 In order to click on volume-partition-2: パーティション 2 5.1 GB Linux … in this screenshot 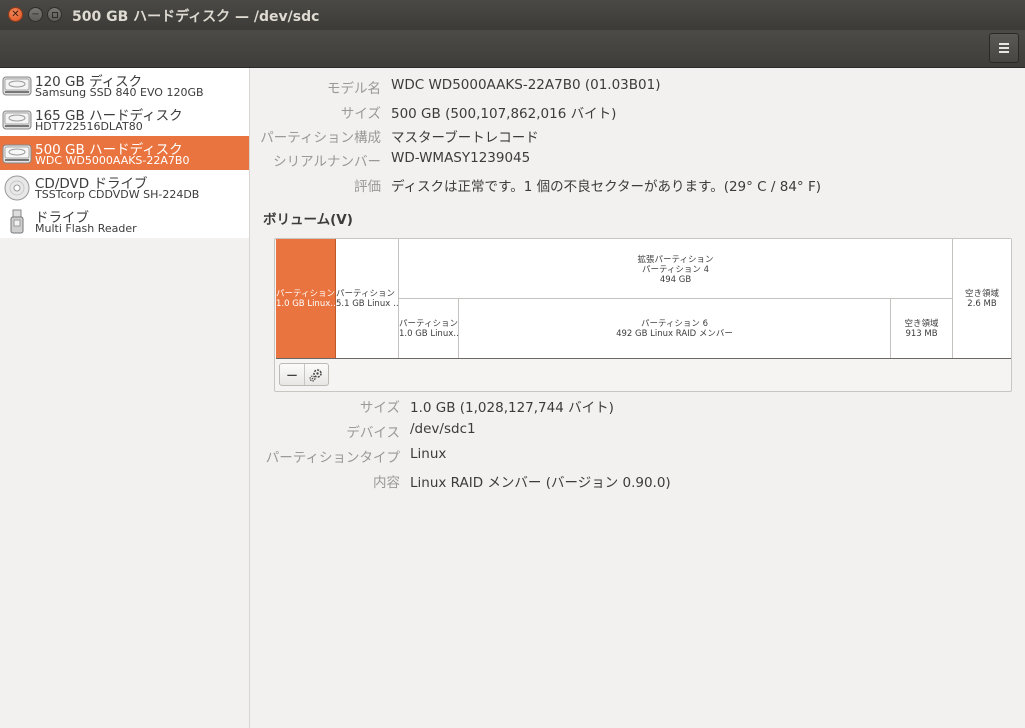, I will do `click(367, 298)`.